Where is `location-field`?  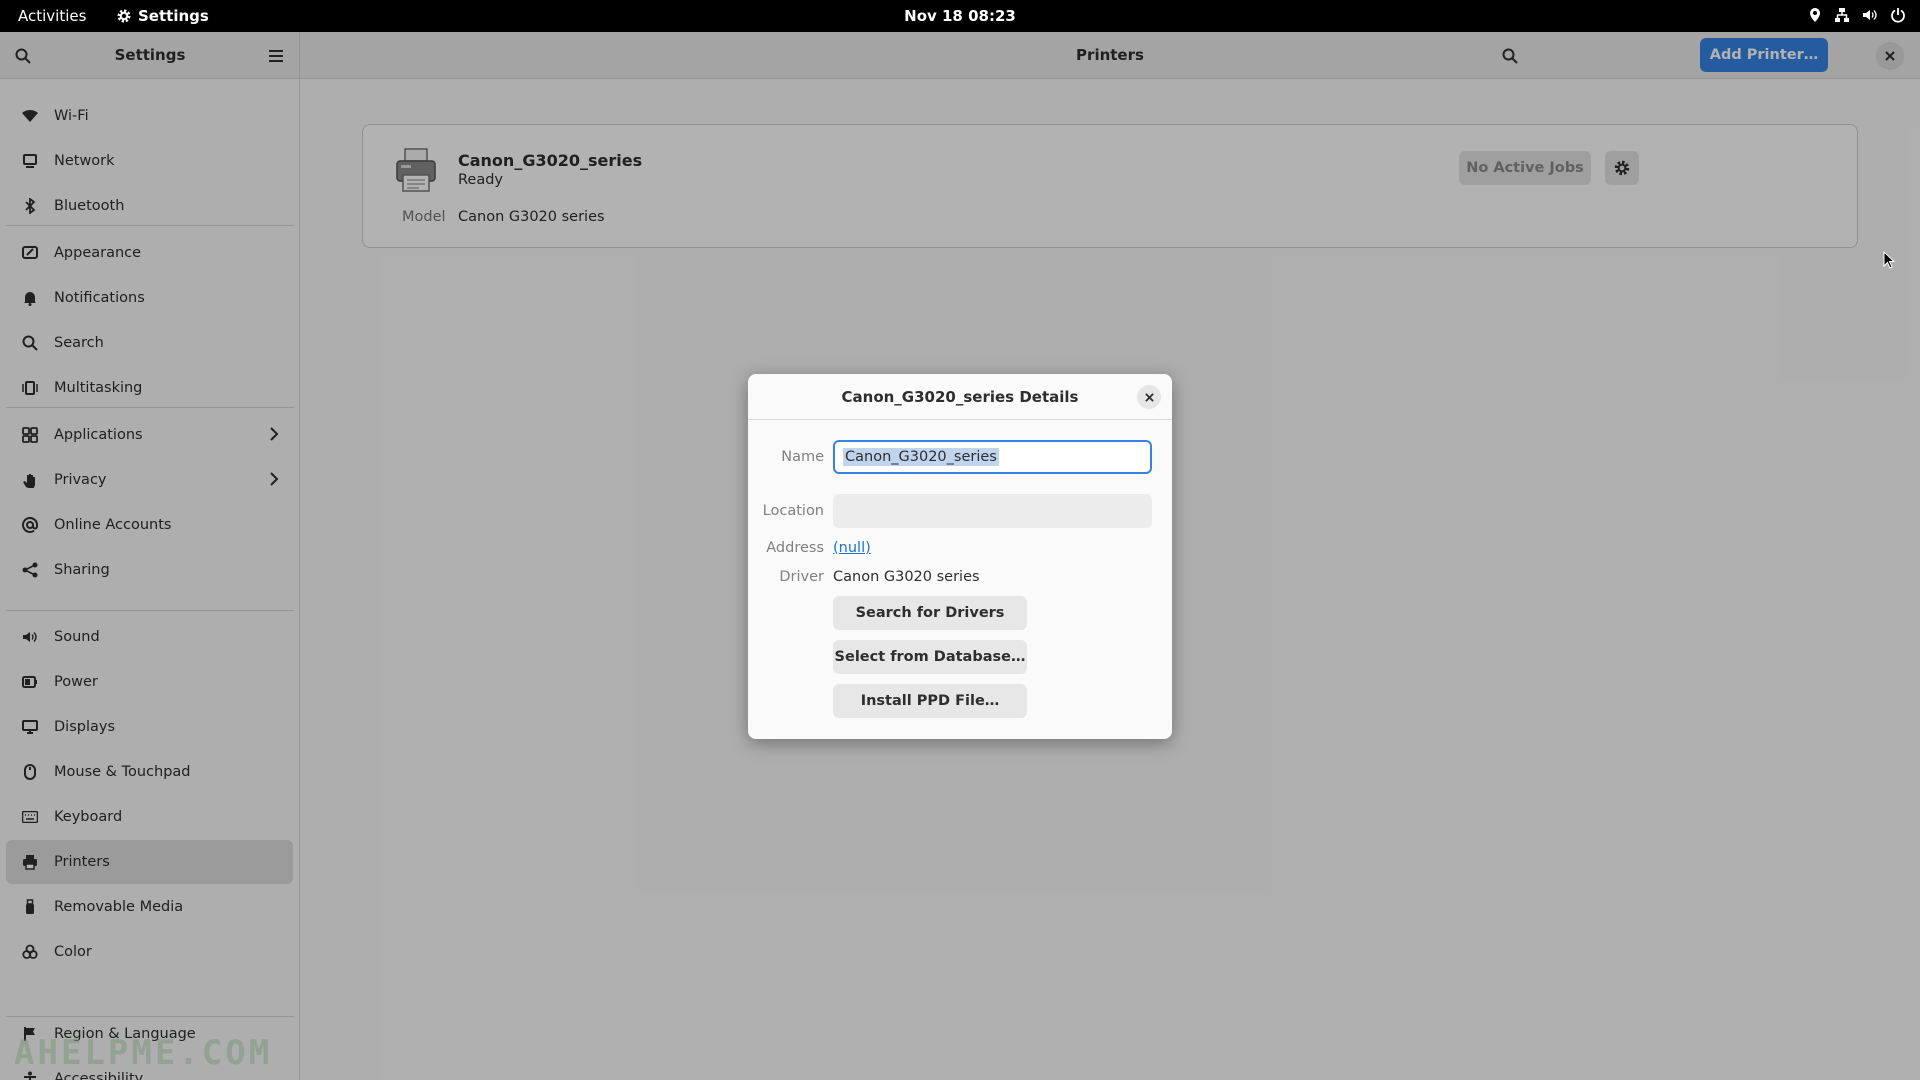 location-field is located at coordinates (992, 511).